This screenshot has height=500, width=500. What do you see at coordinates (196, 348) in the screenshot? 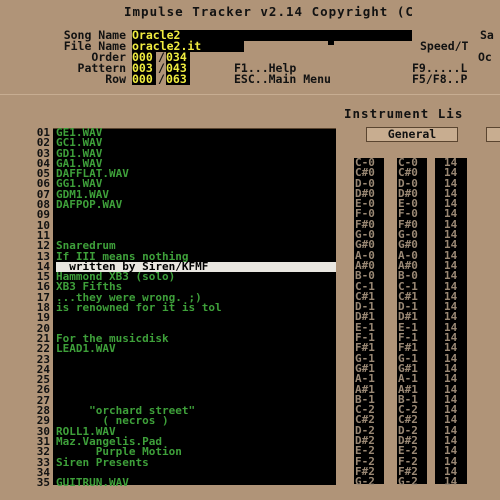
I see `instrument-row: LEAD1.WAV` at bounding box center [196, 348].